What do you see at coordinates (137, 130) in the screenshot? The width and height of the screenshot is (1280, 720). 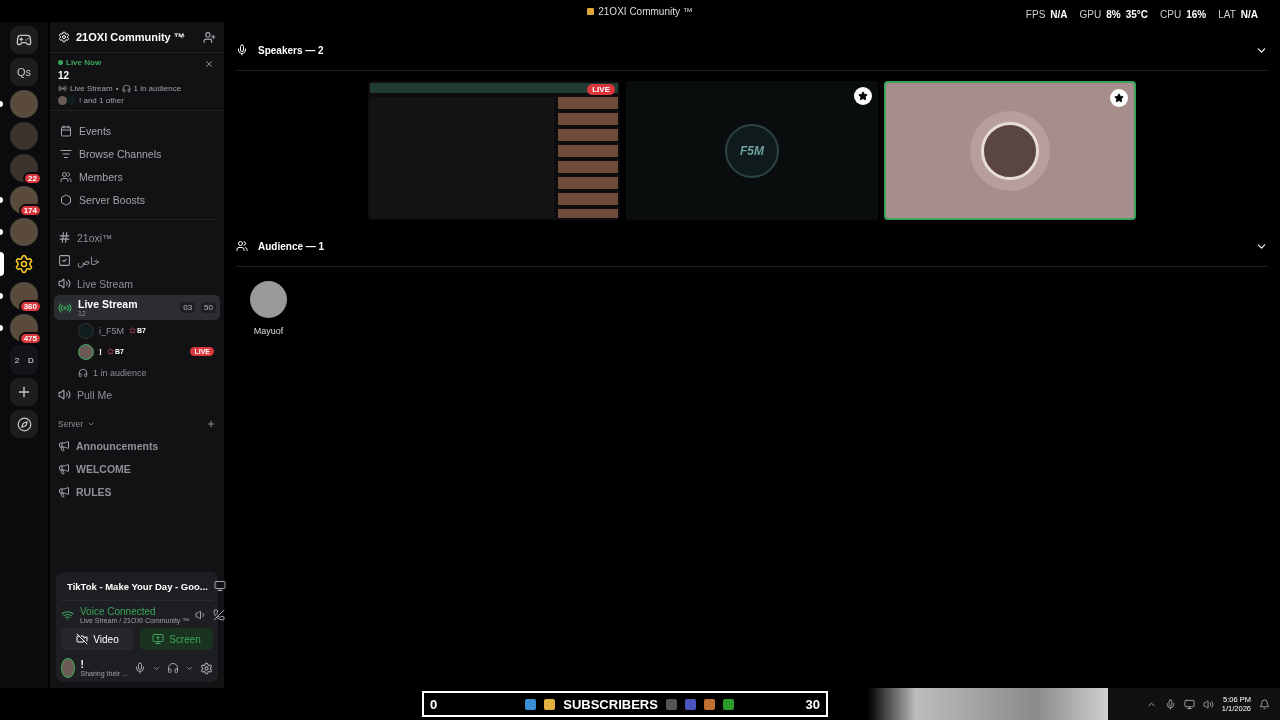 I see `menu-item: Events` at bounding box center [137, 130].